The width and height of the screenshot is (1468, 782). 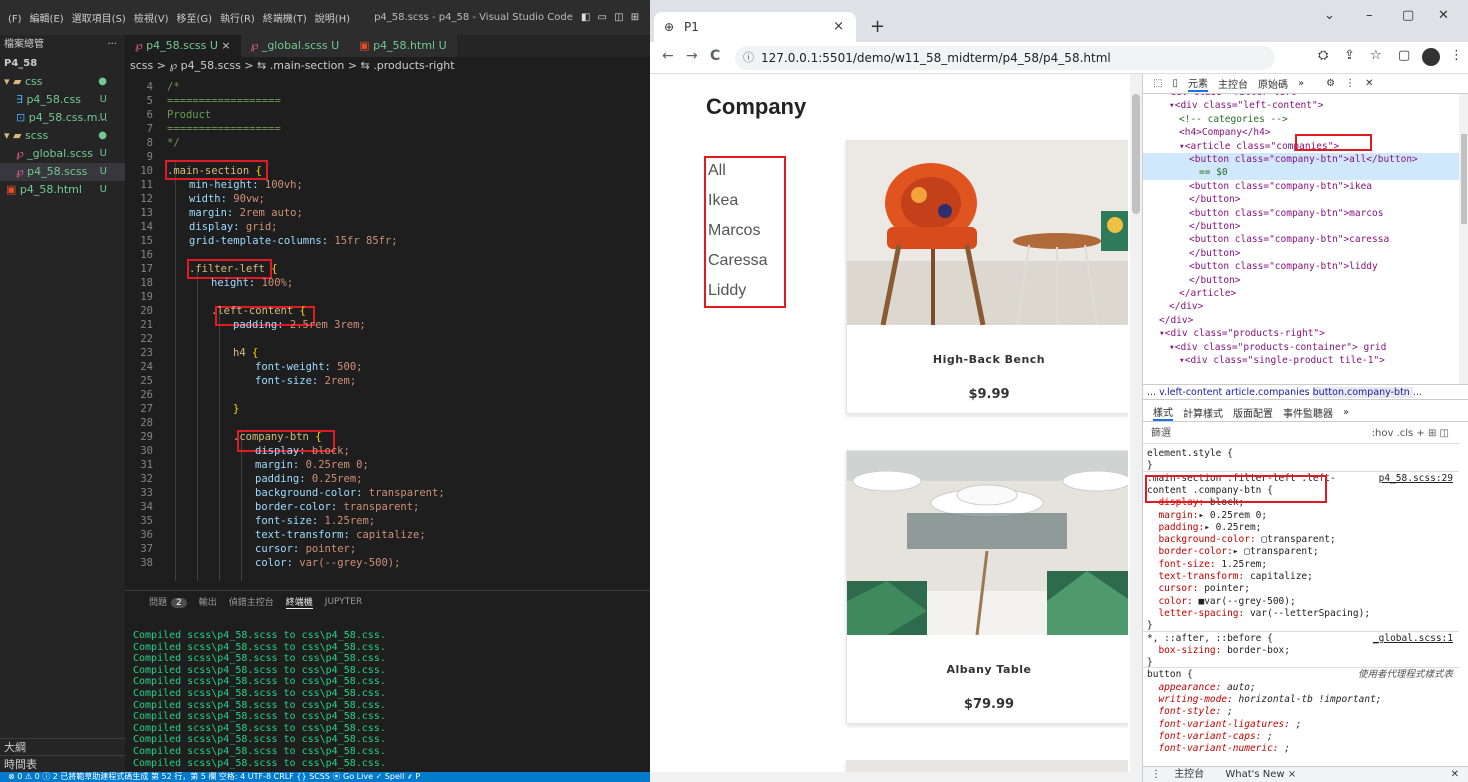 I want to click on code-line: grid-template-columns: 15fr 85fr;, so click(x=293, y=241).